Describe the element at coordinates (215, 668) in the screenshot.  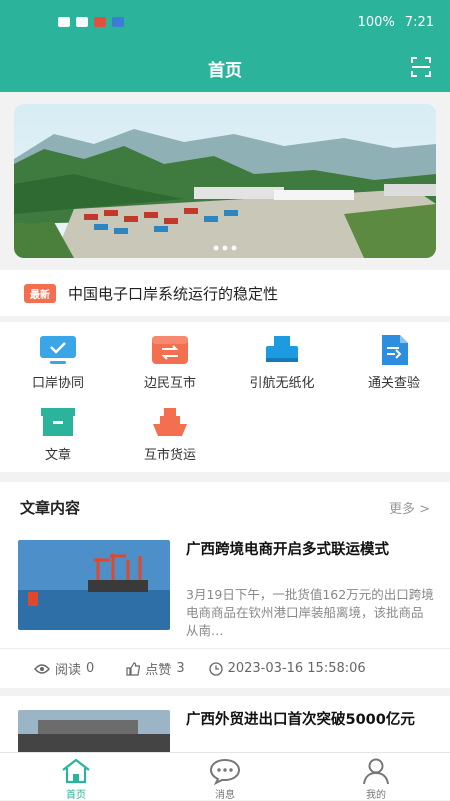
I see `clock-icon` at that location.